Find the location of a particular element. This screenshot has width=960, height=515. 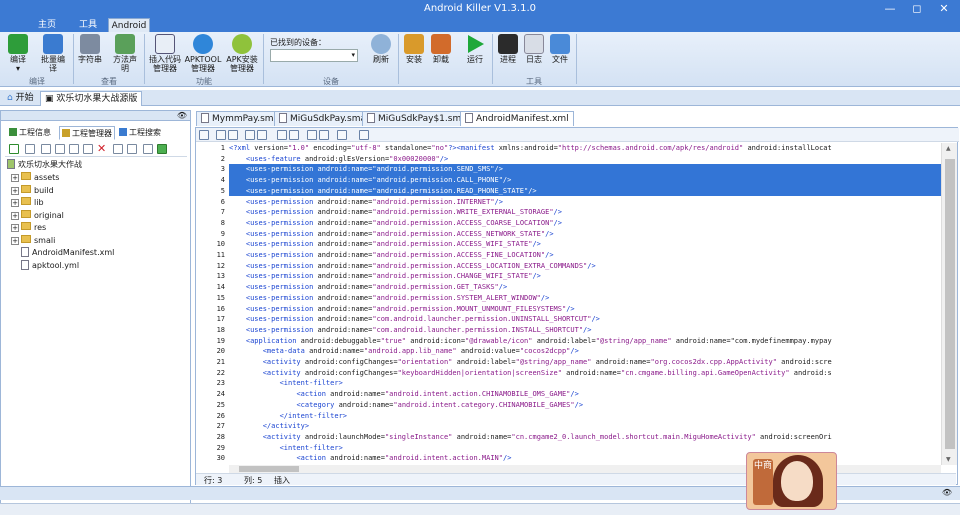

tree-item-build: + build is located at coordinates (32, 190).